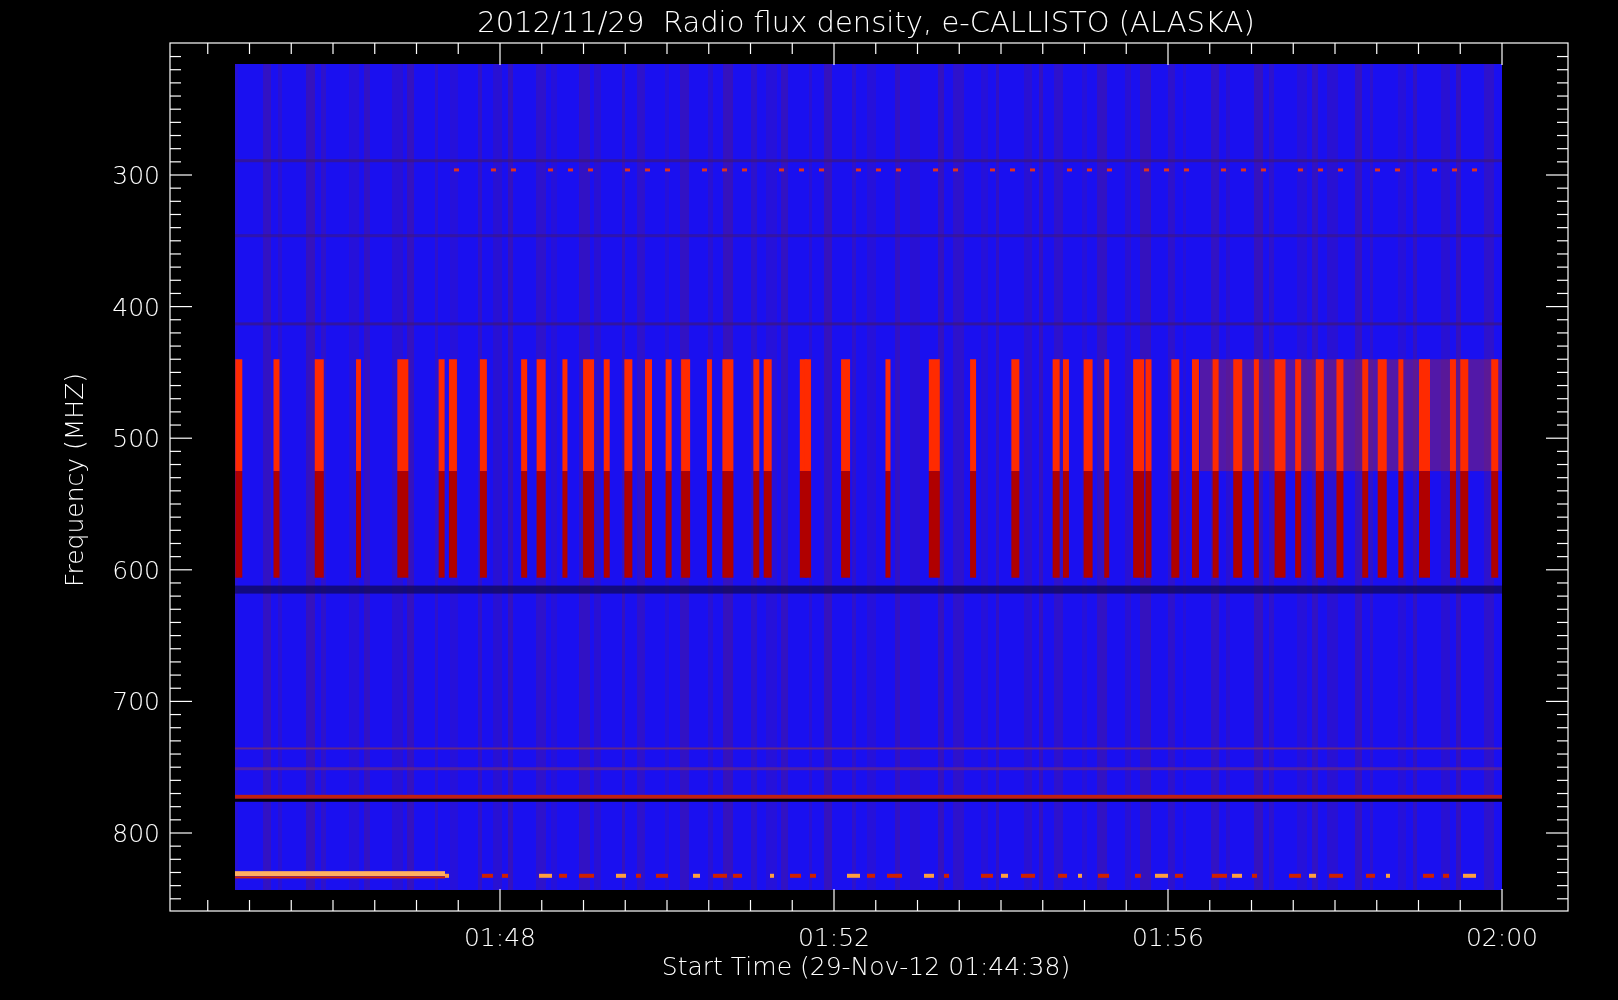  I want to click on tick-label: 01:56, so click(1168, 937).